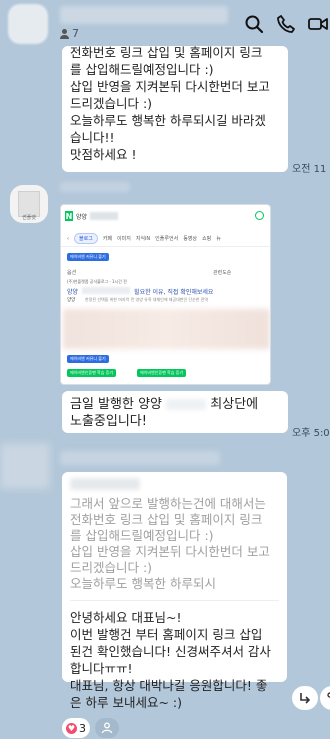 This screenshot has width=330, height=739. Describe the element at coordinates (69, 216) in the screenshot. I see `naver-logo: N` at that location.